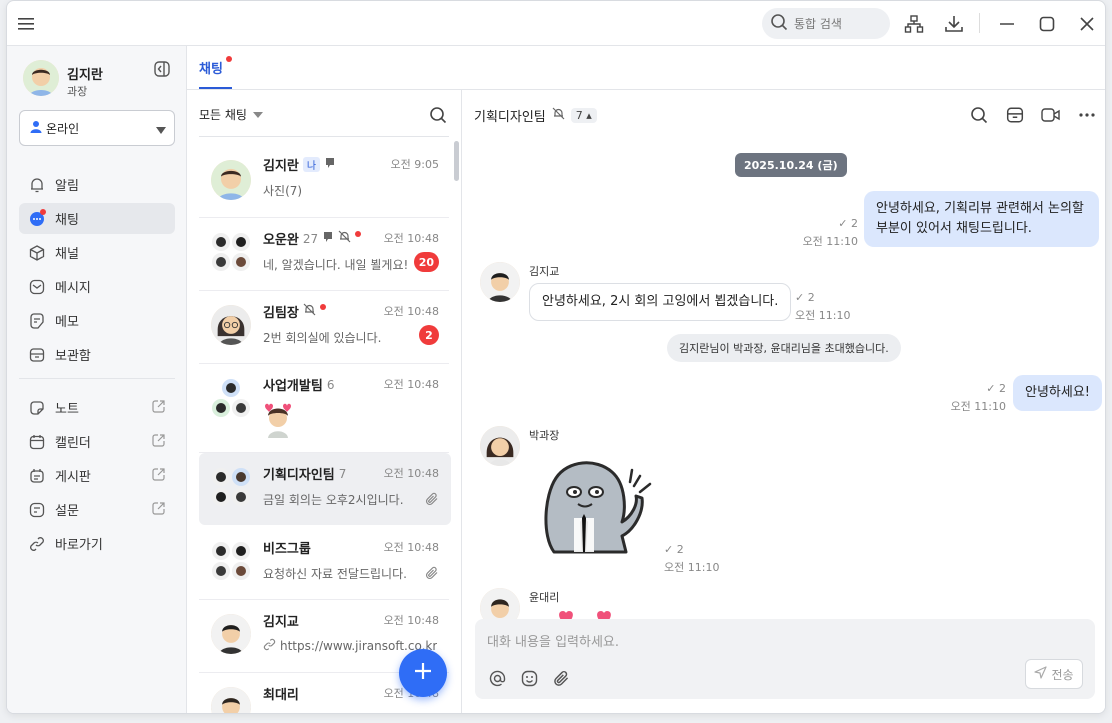 Image resolution: width=1112 pixels, height=723 pixels. Describe the element at coordinates (27, 24) in the screenshot. I see `menu-icon` at that location.